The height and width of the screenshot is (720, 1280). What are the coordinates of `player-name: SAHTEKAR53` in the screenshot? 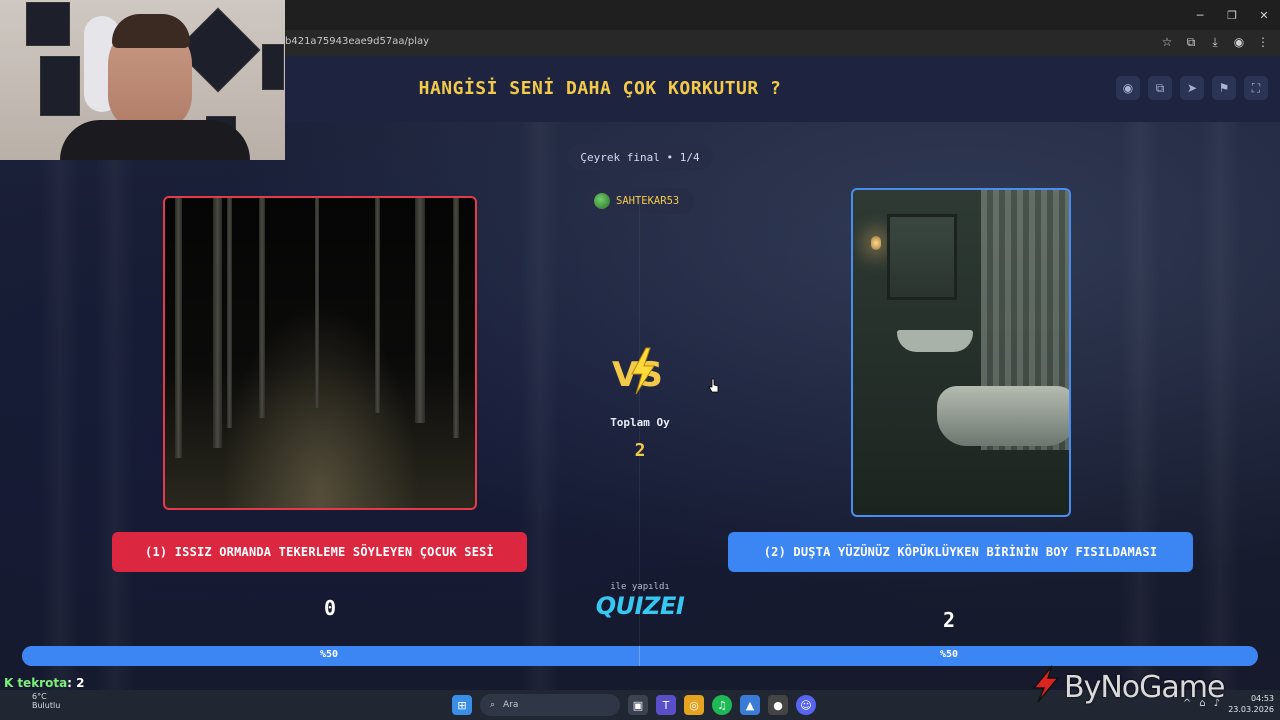 It's located at (648, 201).